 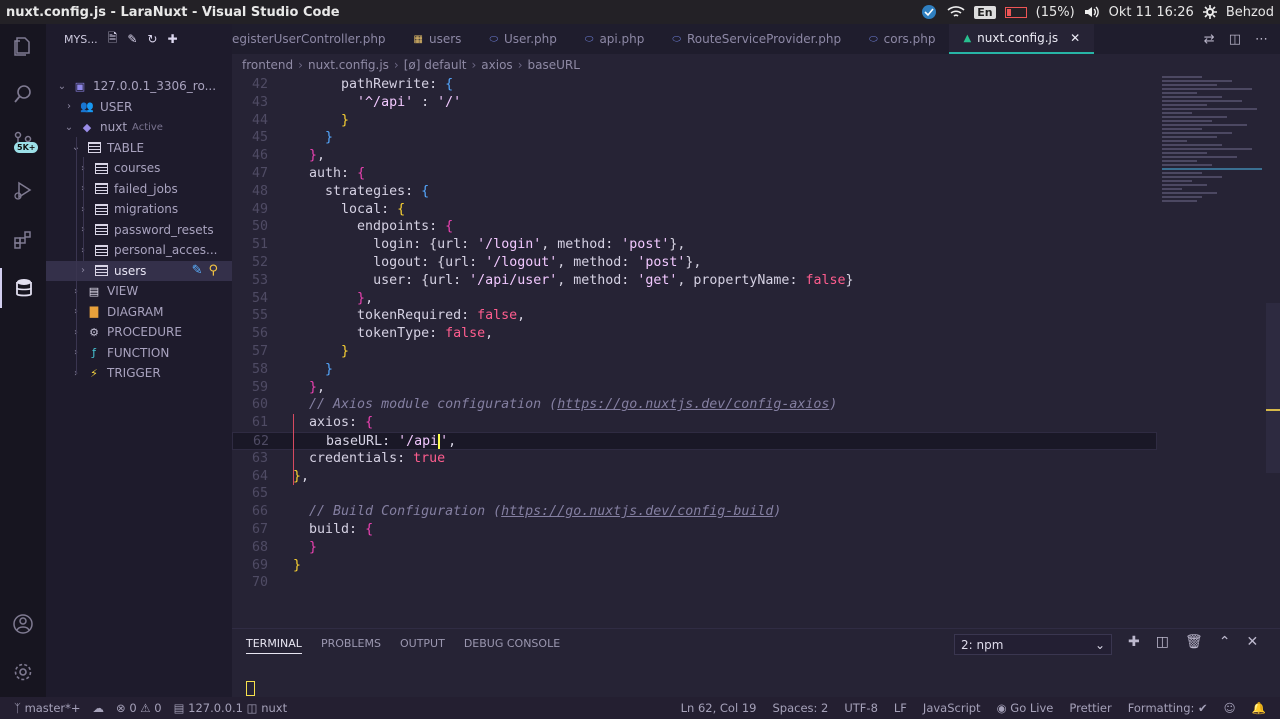 What do you see at coordinates (1209, 39) in the screenshot?
I see `compare-icon: ⇄` at bounding box center [1209, 39].